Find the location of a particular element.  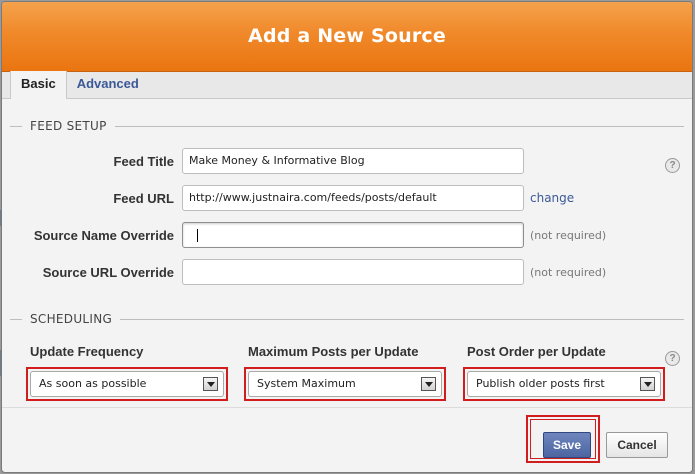

update-frequency-label: Update Frequency is located at coordinates (87, 351).